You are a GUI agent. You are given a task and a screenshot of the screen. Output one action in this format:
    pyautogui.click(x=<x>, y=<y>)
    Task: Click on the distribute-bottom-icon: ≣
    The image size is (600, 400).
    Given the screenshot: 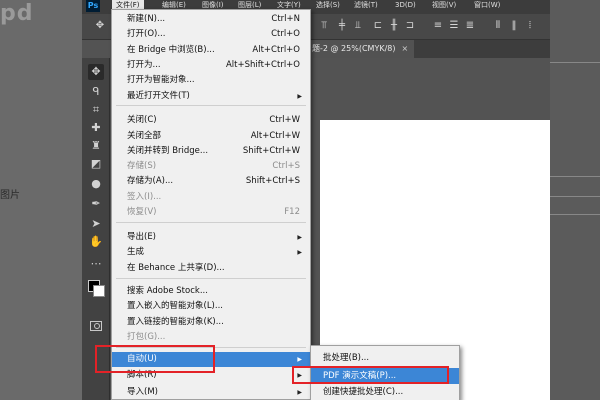 What is the action you would take?
    pyautogui.click(x=470, y=26)
    